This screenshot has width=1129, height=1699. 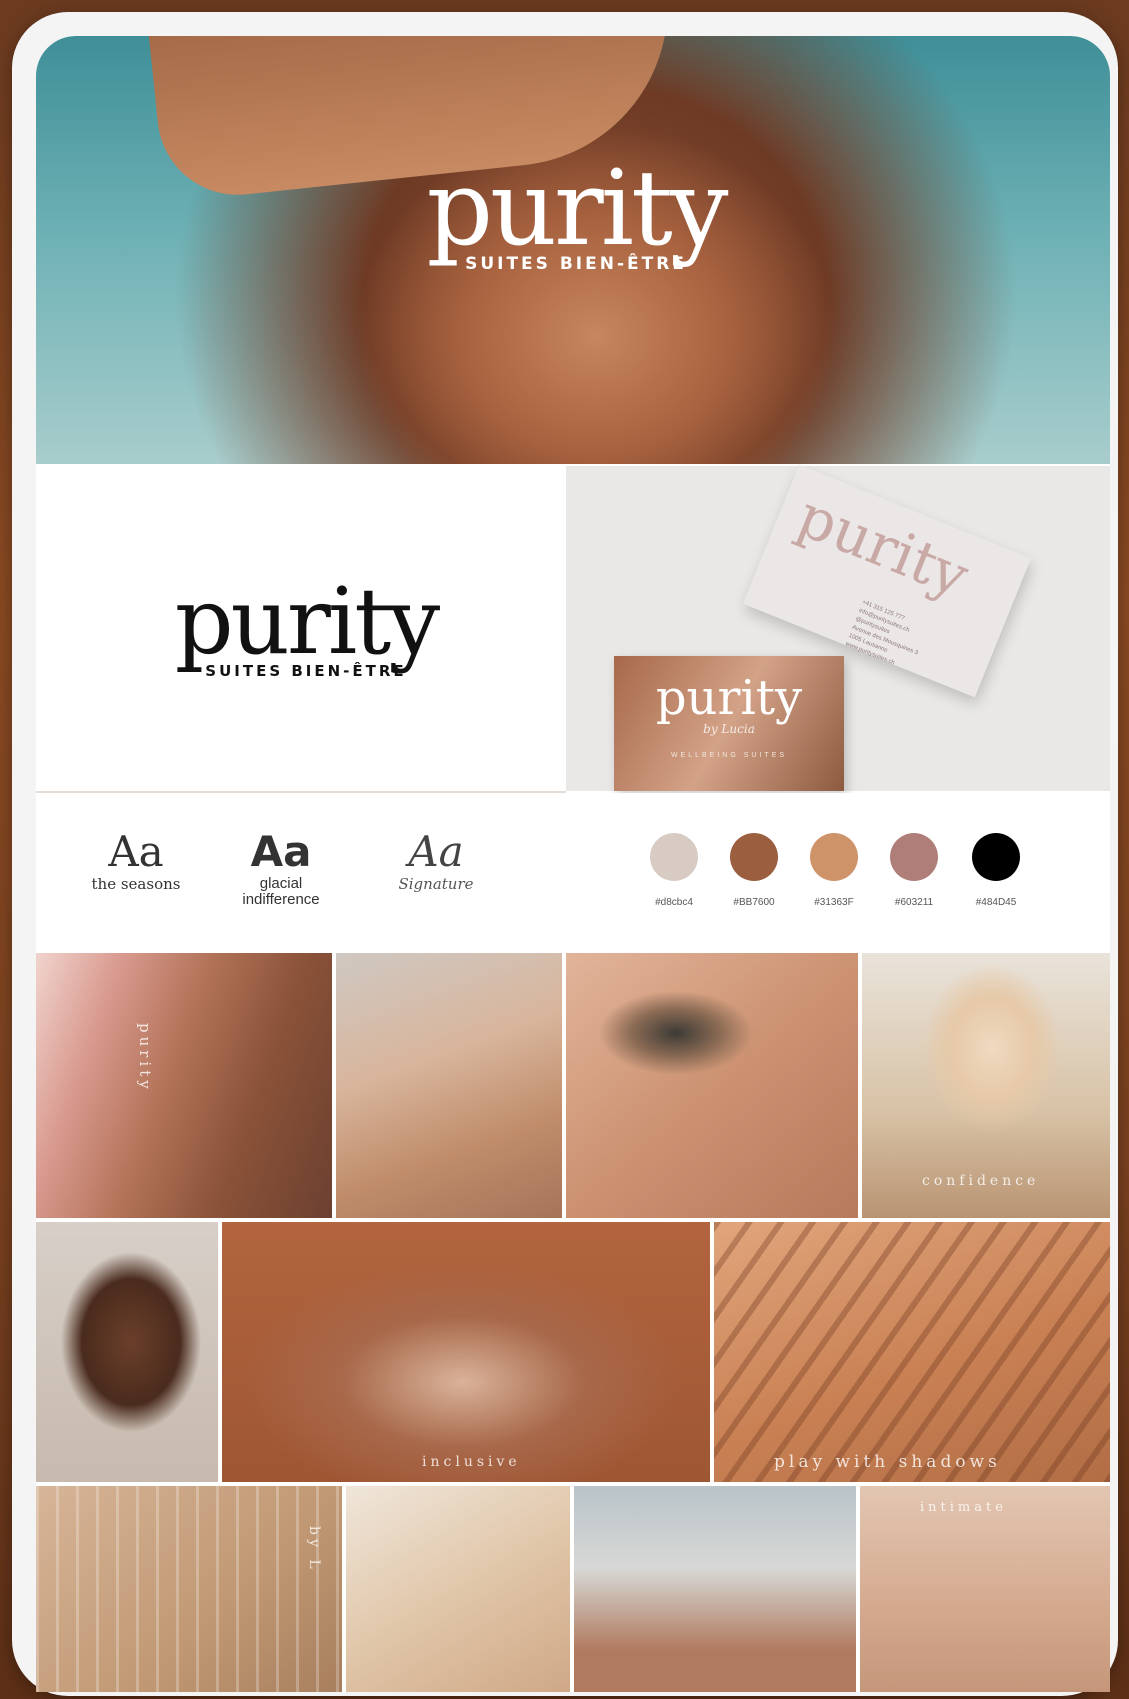 What do you see at coordinates (577, 208) in the screenshot?
I see `hero-logo-word: purity` at bounding box center [577, 208].